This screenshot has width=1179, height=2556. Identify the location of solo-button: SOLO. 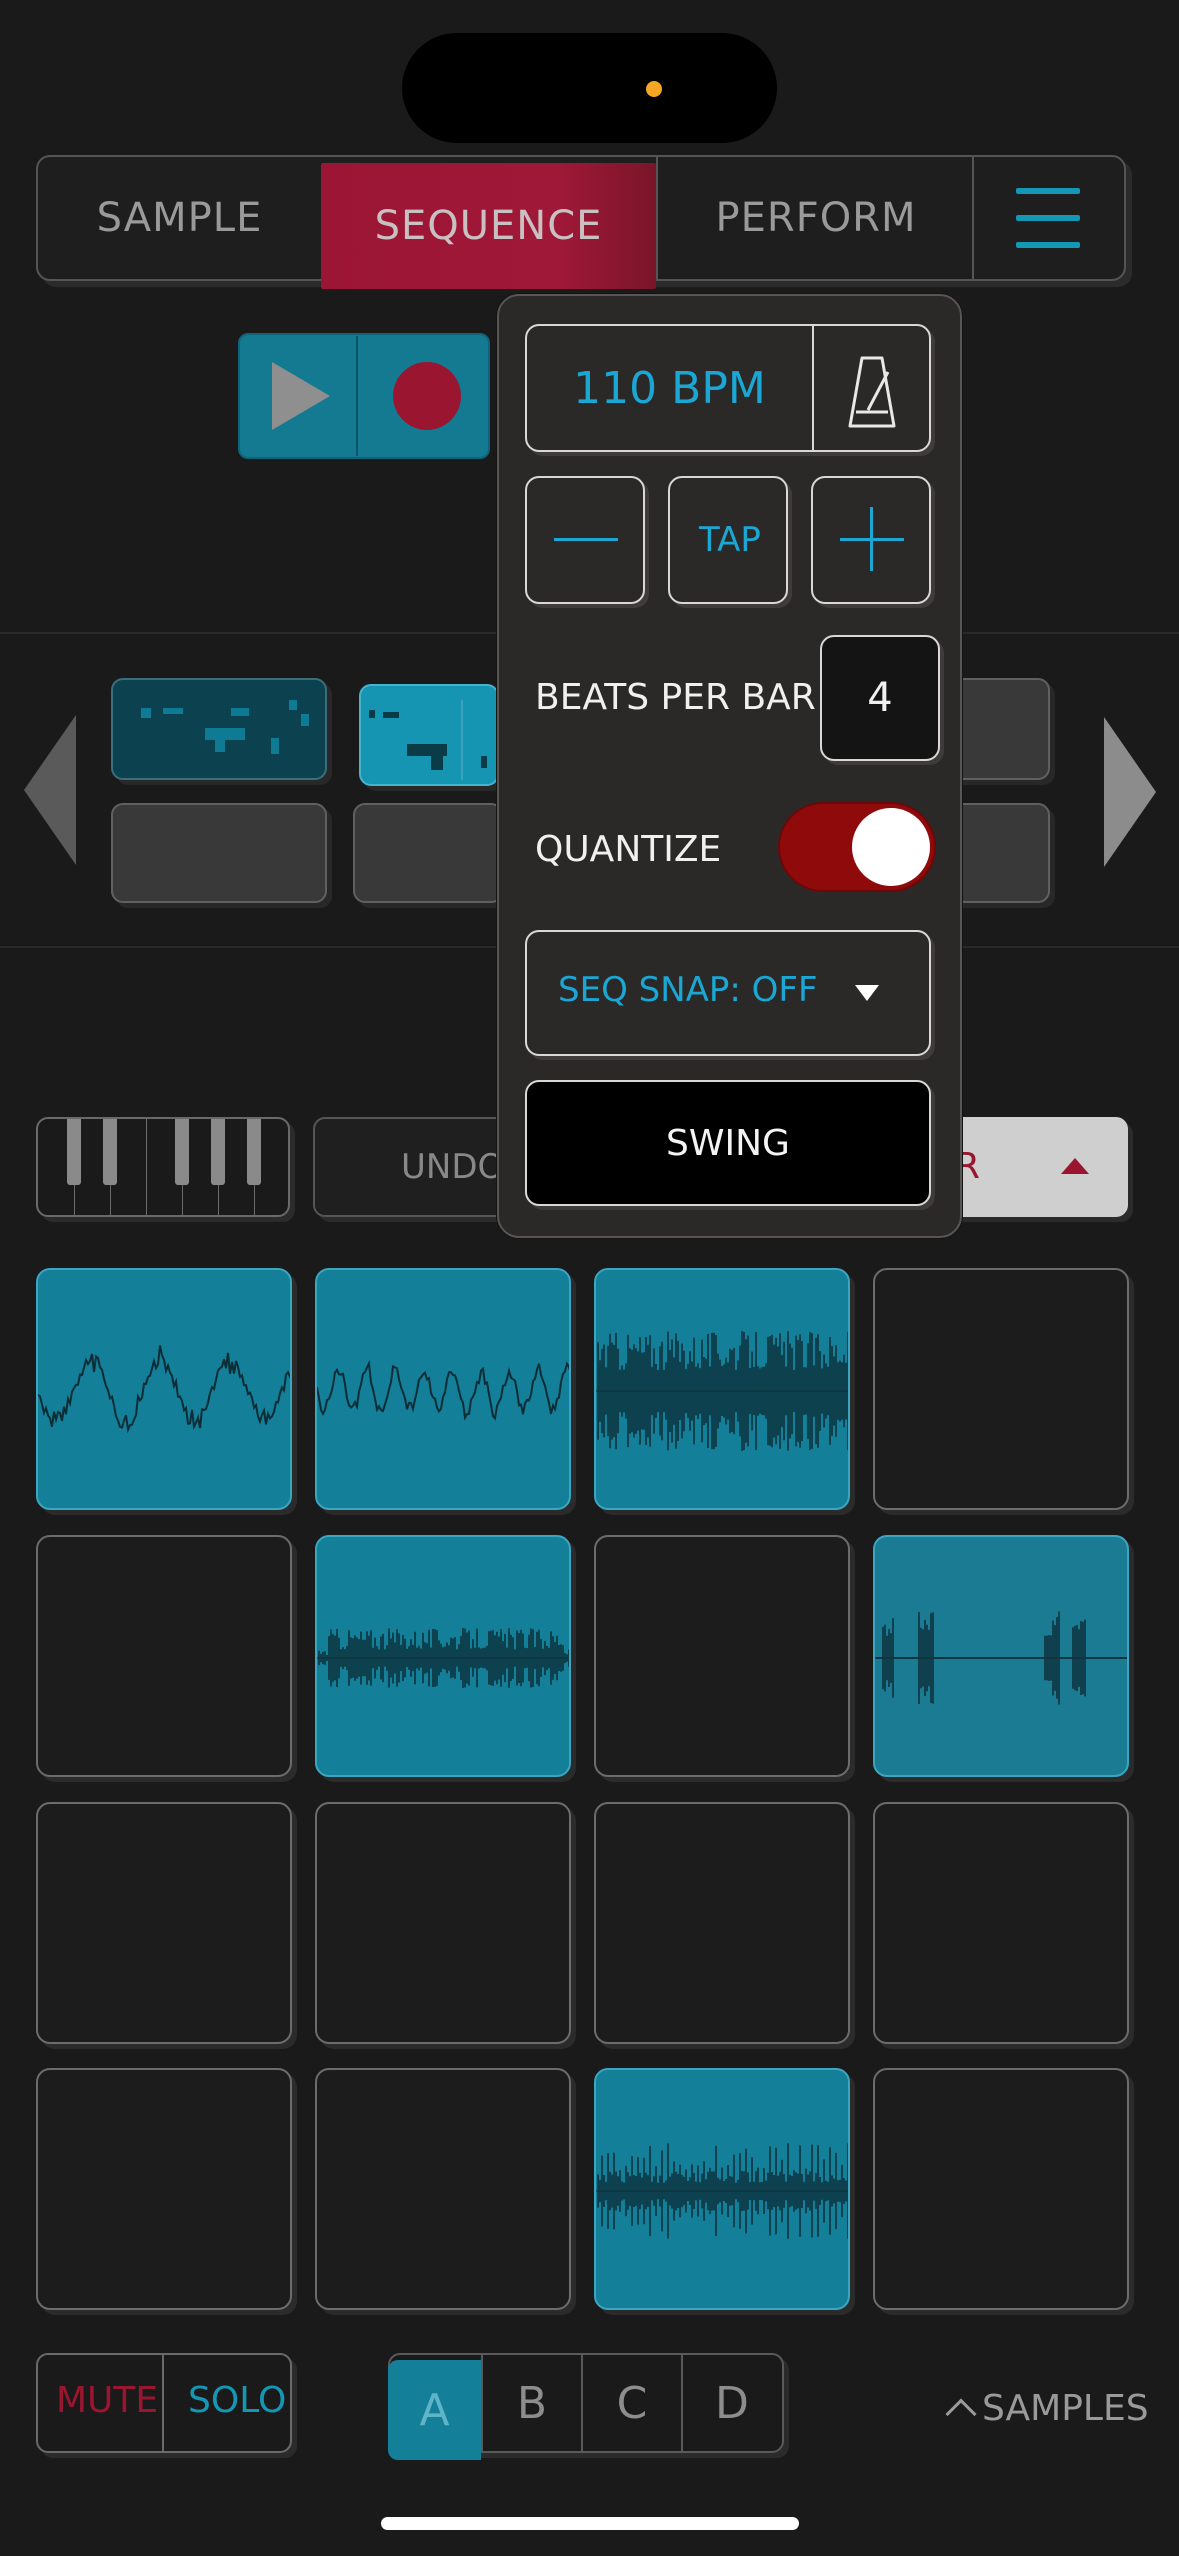
(237, 2400).